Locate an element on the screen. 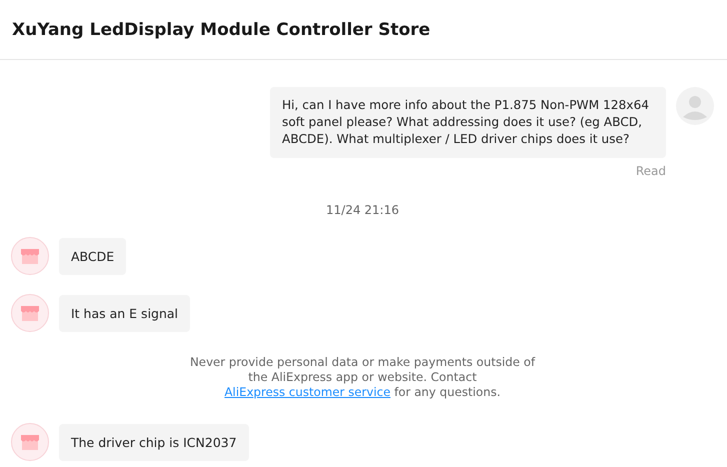 The height and width of the screenshot is (467, 727). message-bubble: The driver chip is ICN2037 is located at coordinates (154, 442).